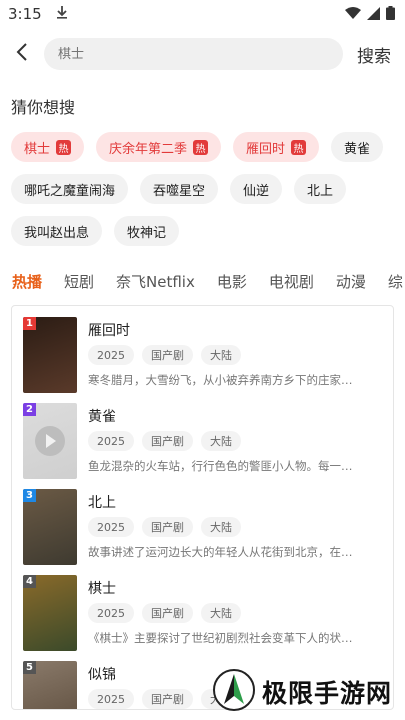 This screenshot has width=405, height=720. I want to click on suggestion-chip-label: 吞噬星空, so click(179, 191).